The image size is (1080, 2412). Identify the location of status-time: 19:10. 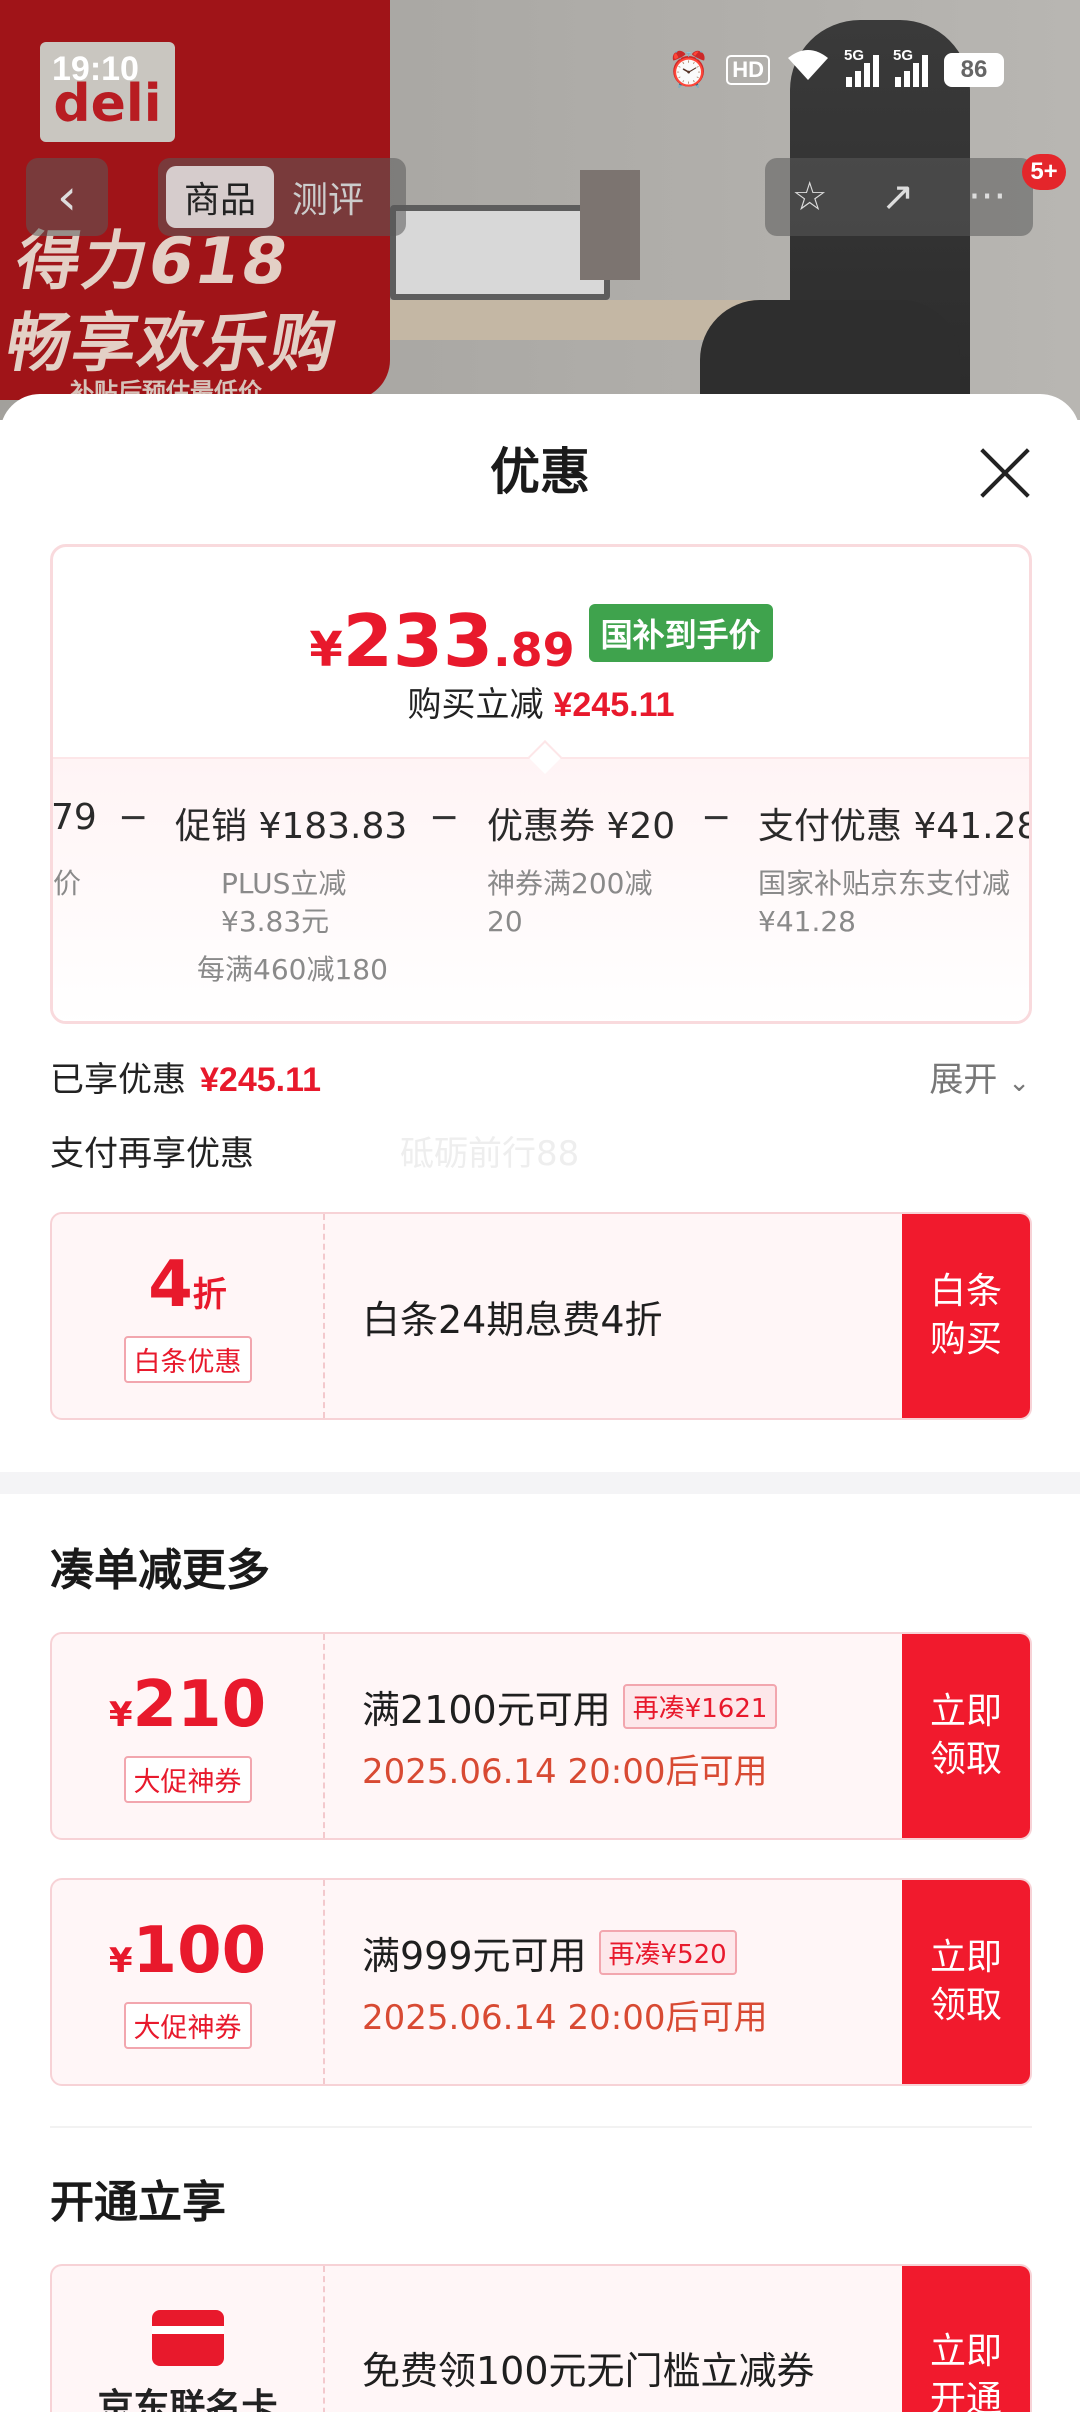
(95, 69).